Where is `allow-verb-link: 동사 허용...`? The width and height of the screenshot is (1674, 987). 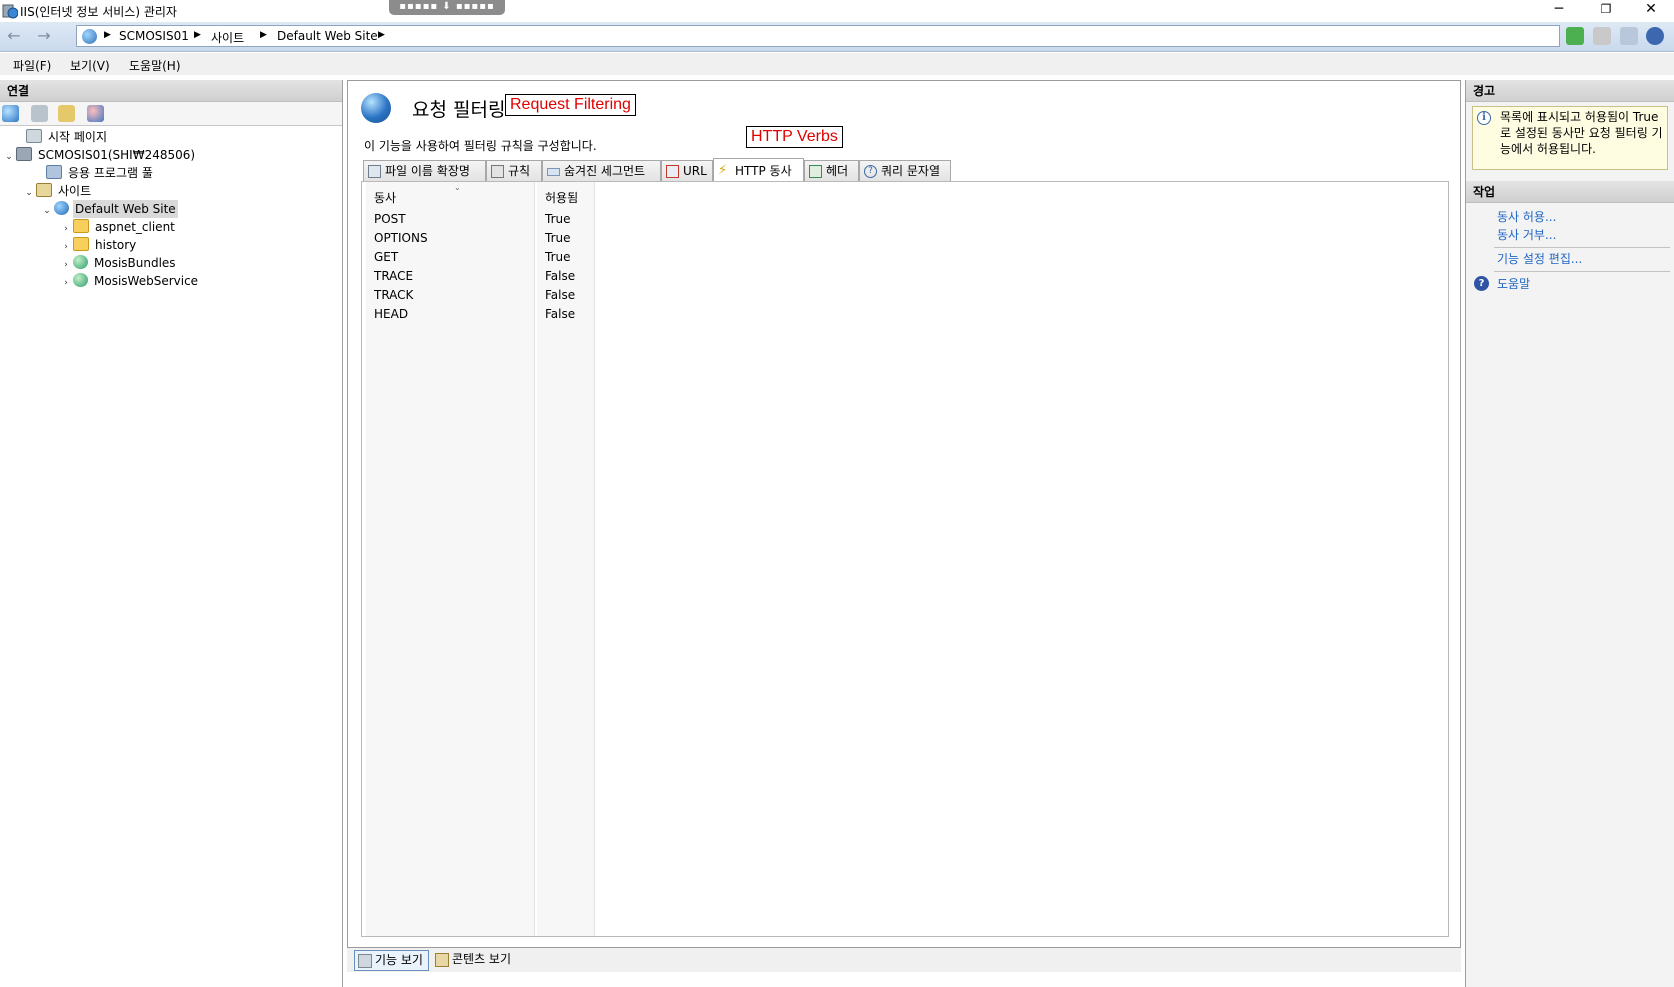 allow-verb-link: 동사 허용... is located at coordinates (1526, 216).